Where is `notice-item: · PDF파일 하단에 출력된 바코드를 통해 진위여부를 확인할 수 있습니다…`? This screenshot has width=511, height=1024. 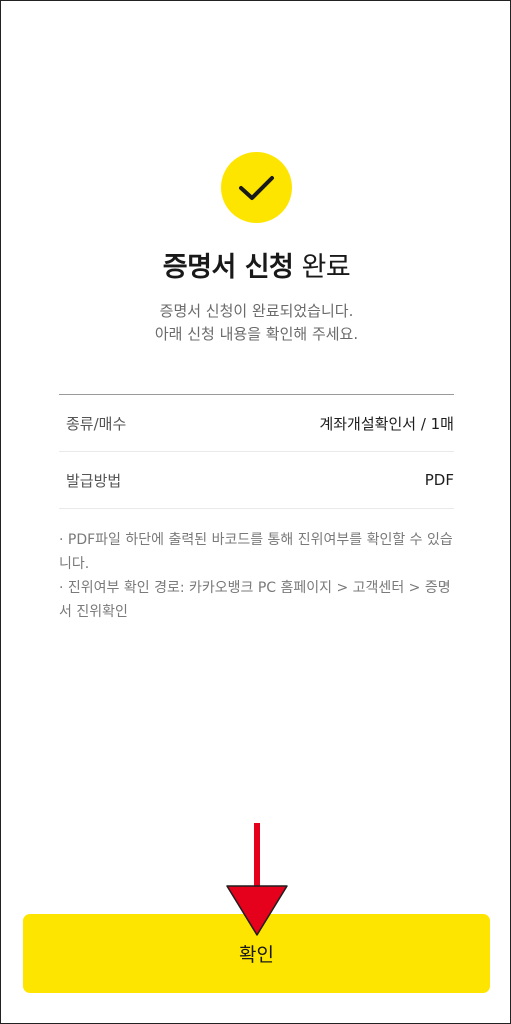
notice-item: · PDF파일 하단에 출력된 바코드를 통해 진위여부를 확인할 수 있습니다… is located at coordinates (256, 552).